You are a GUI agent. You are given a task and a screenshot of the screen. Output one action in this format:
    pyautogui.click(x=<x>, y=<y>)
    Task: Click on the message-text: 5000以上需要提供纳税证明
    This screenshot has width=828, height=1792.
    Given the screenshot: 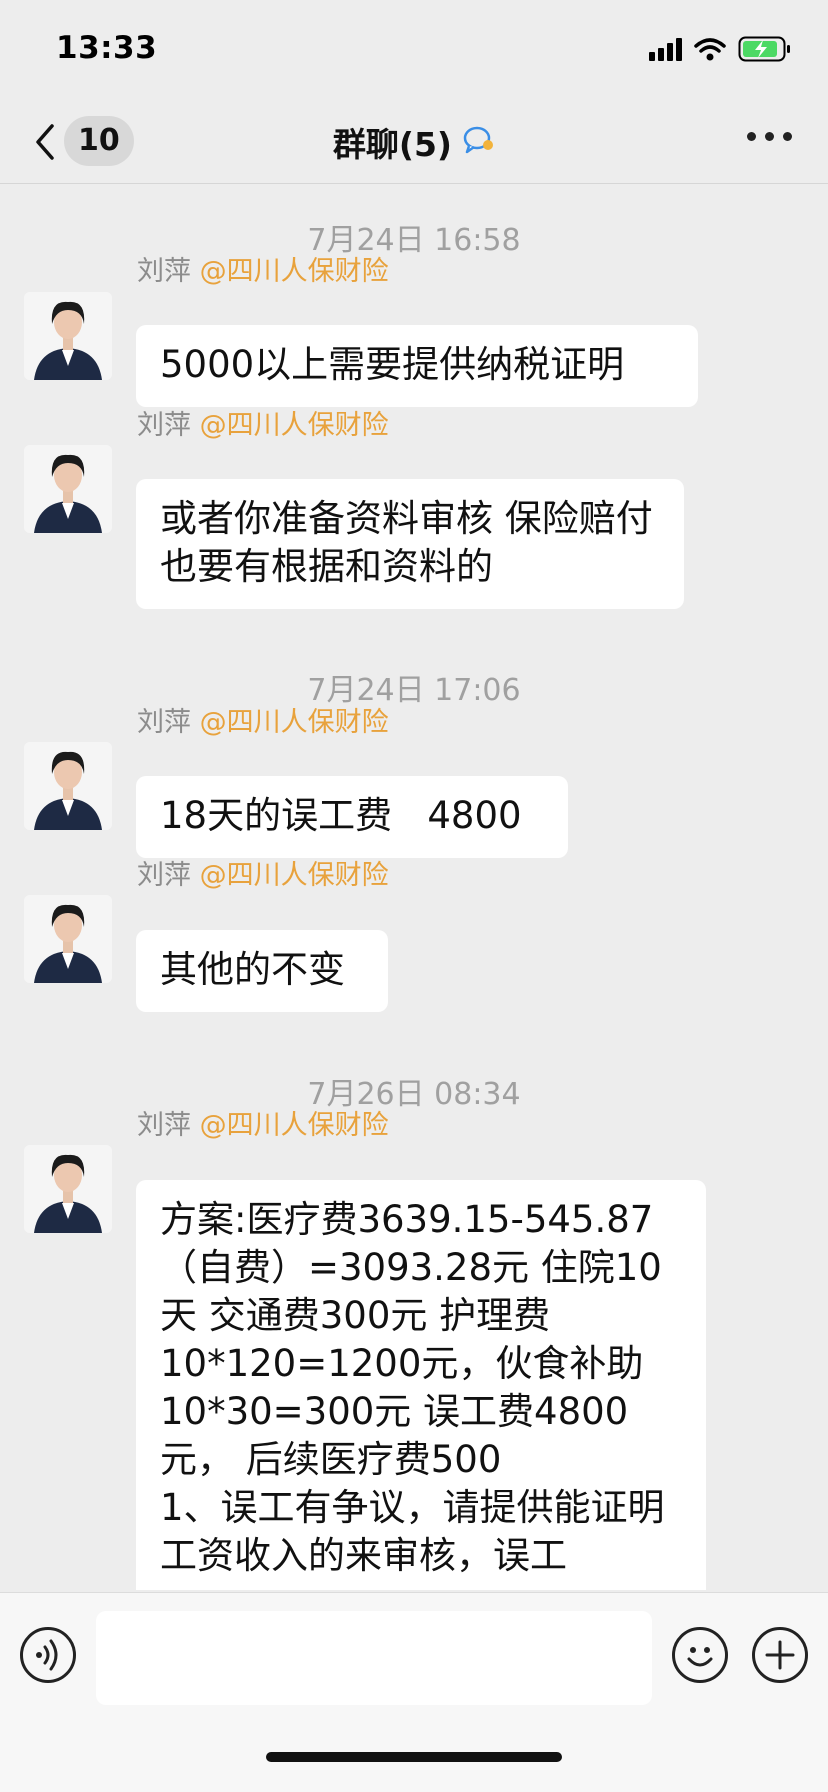 What is the action you would take?
    pyautogui.click(x=392, y=364)
    